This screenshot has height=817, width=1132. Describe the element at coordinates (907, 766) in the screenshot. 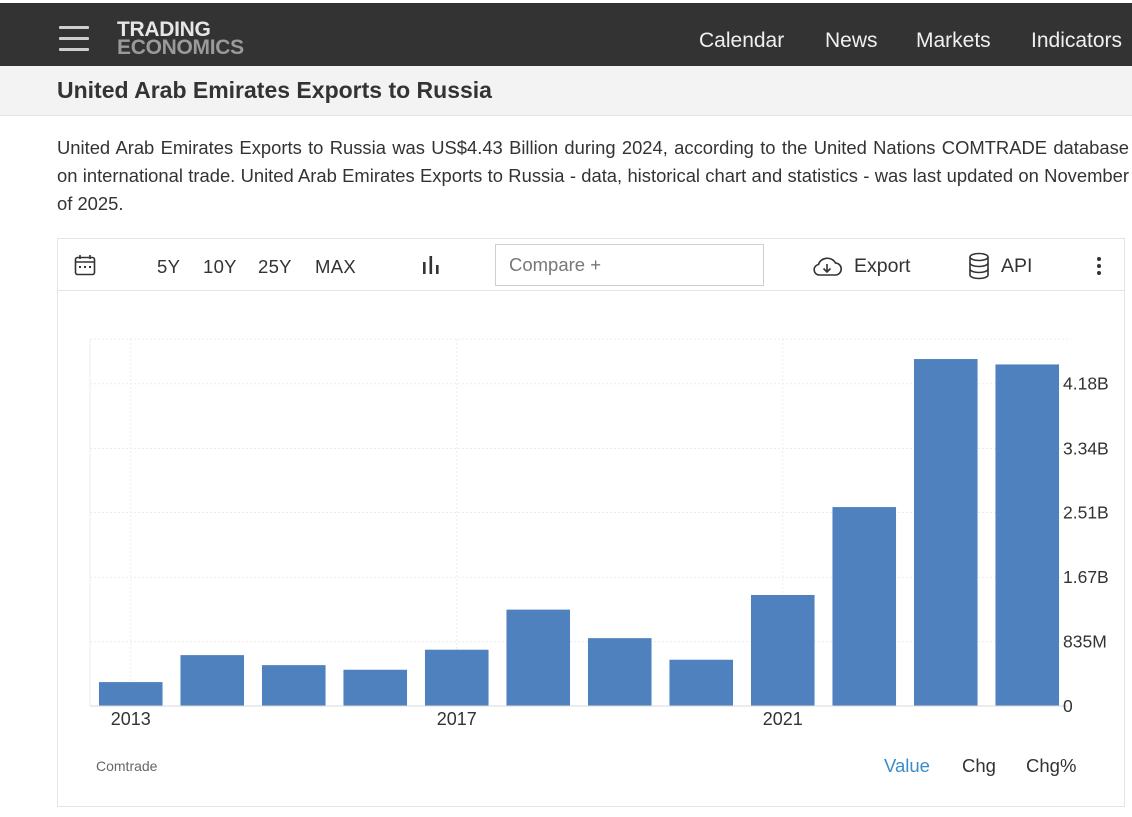

I see `tab-value: Value` at that location.